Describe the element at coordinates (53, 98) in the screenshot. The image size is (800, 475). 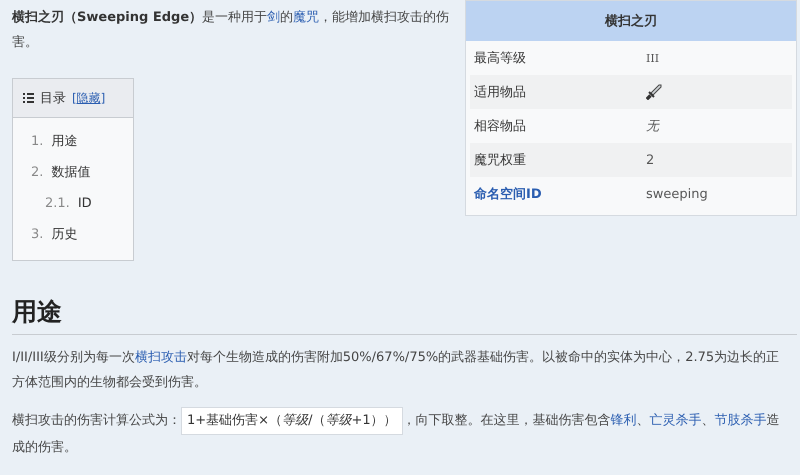
I see `toc-title: 目录` at that location.